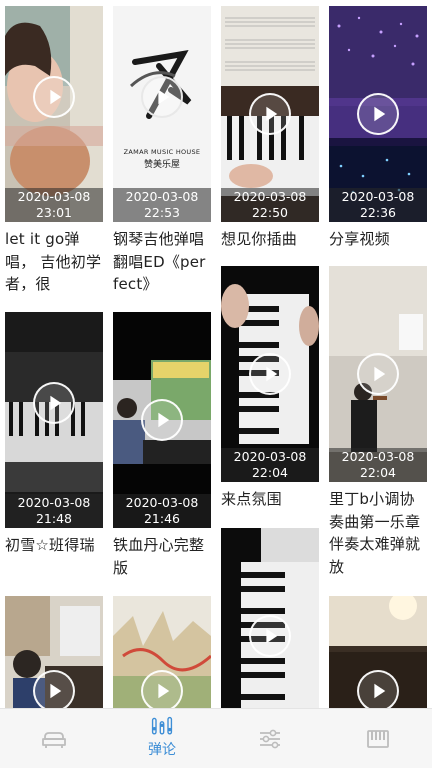 This screenshot has height=769, width=432. What do you see at coordinates (162, 262) in the screenshot?
I see `video-title: 钢琴吉他弹唱翻唱ED《perfect》` at bounding box center [162, 262].